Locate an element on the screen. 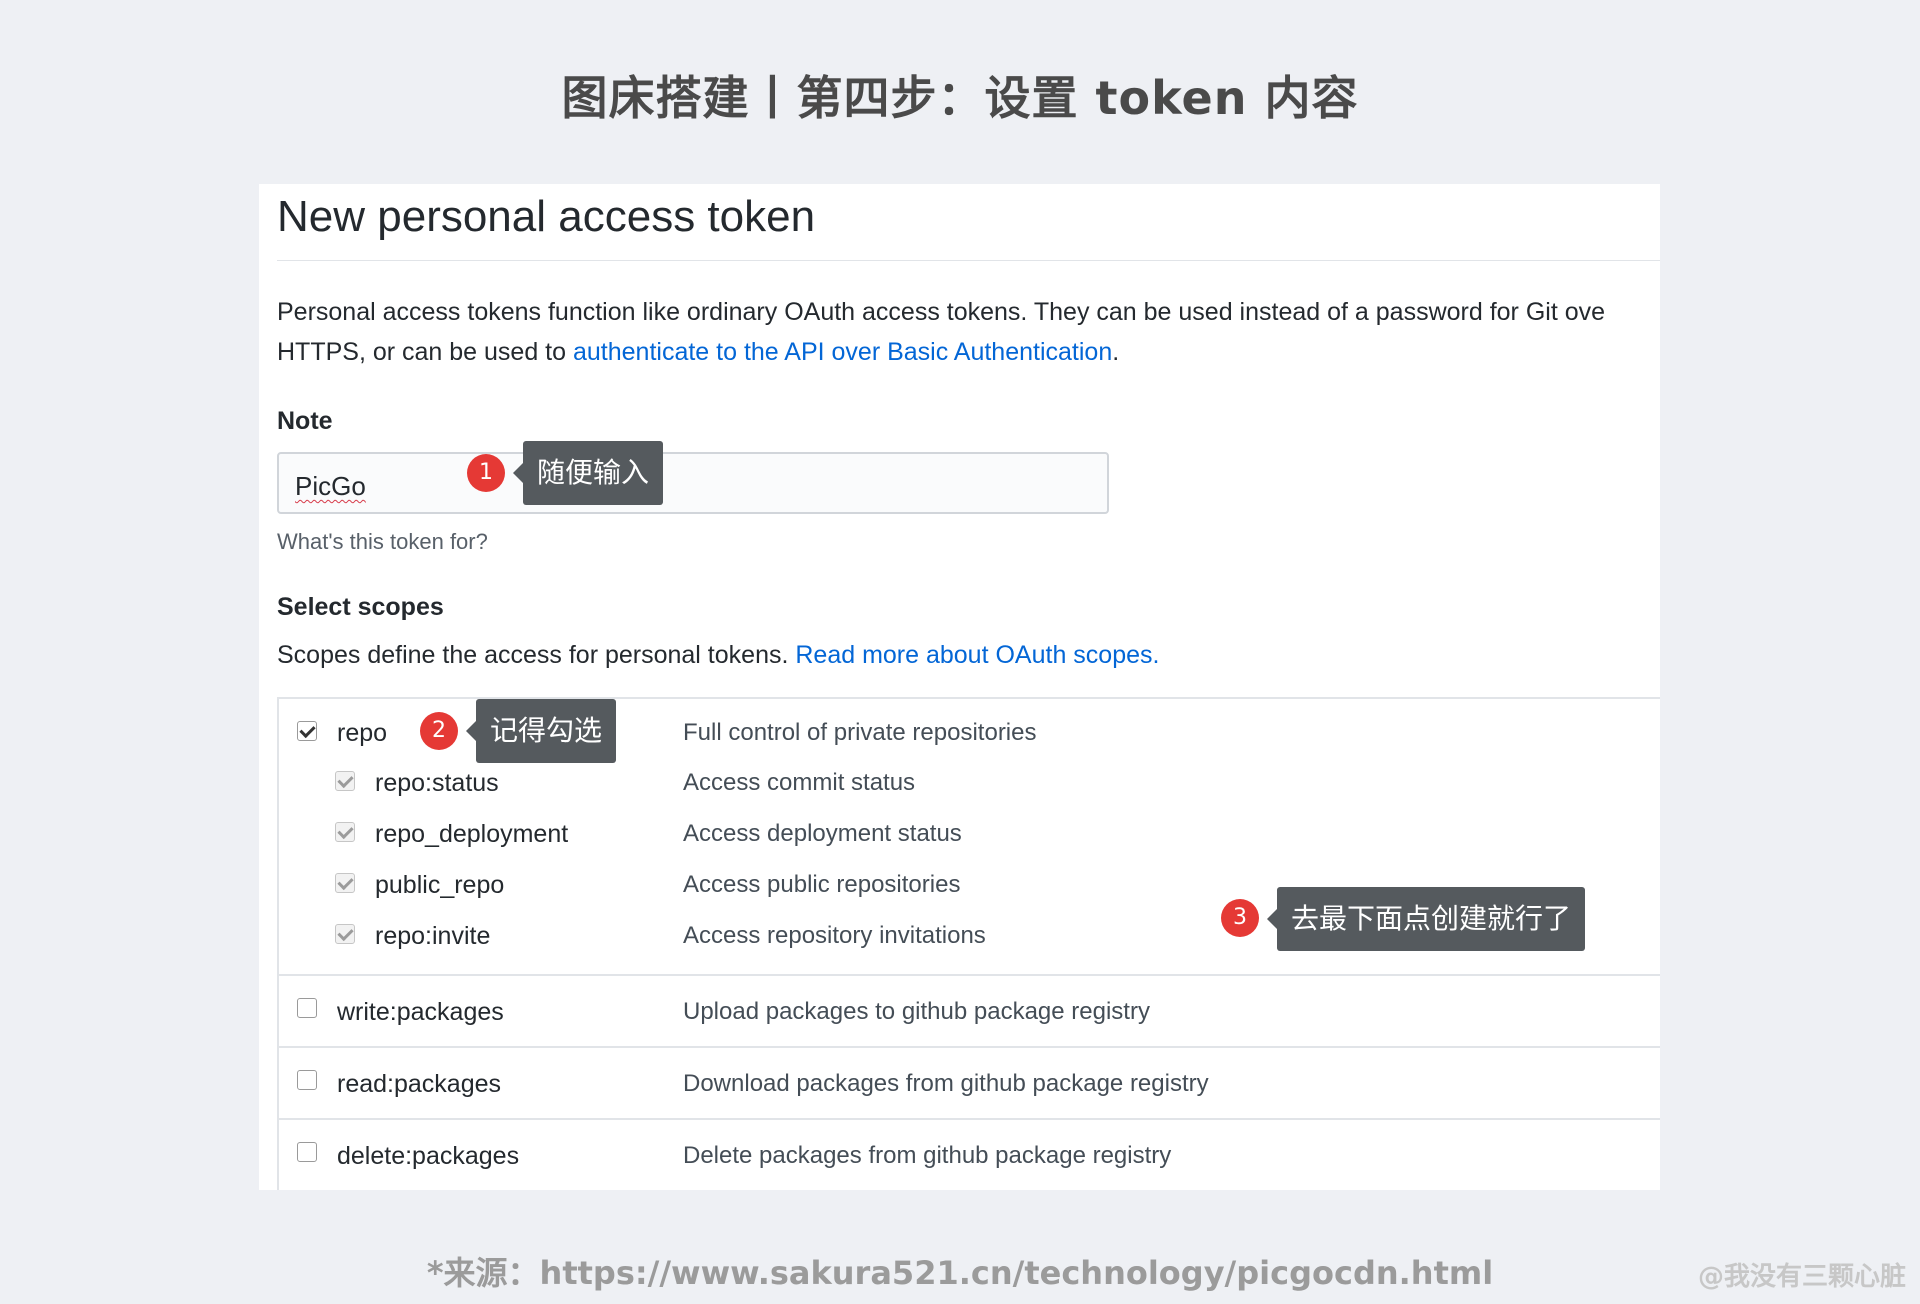 This screenshot has height=1304, width=1920. scope-desc: Access deployment status is located at coordinates (822, 833).